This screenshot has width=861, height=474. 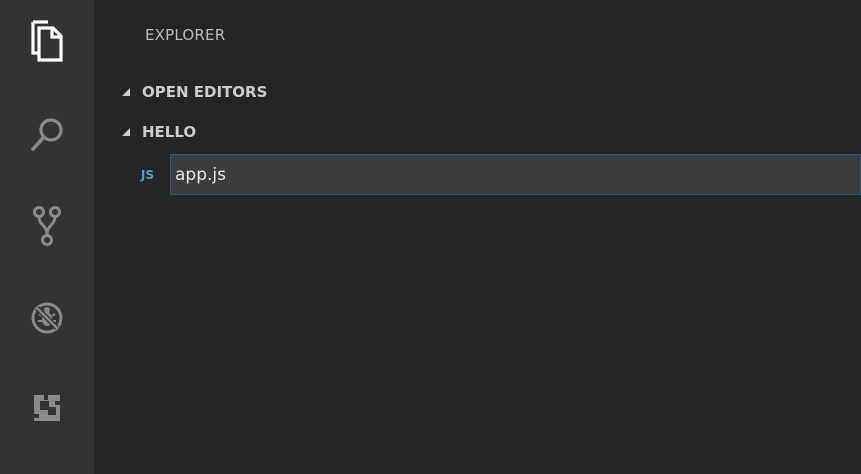 I want to click on activity-item-debug, so click(x=47, y=318).